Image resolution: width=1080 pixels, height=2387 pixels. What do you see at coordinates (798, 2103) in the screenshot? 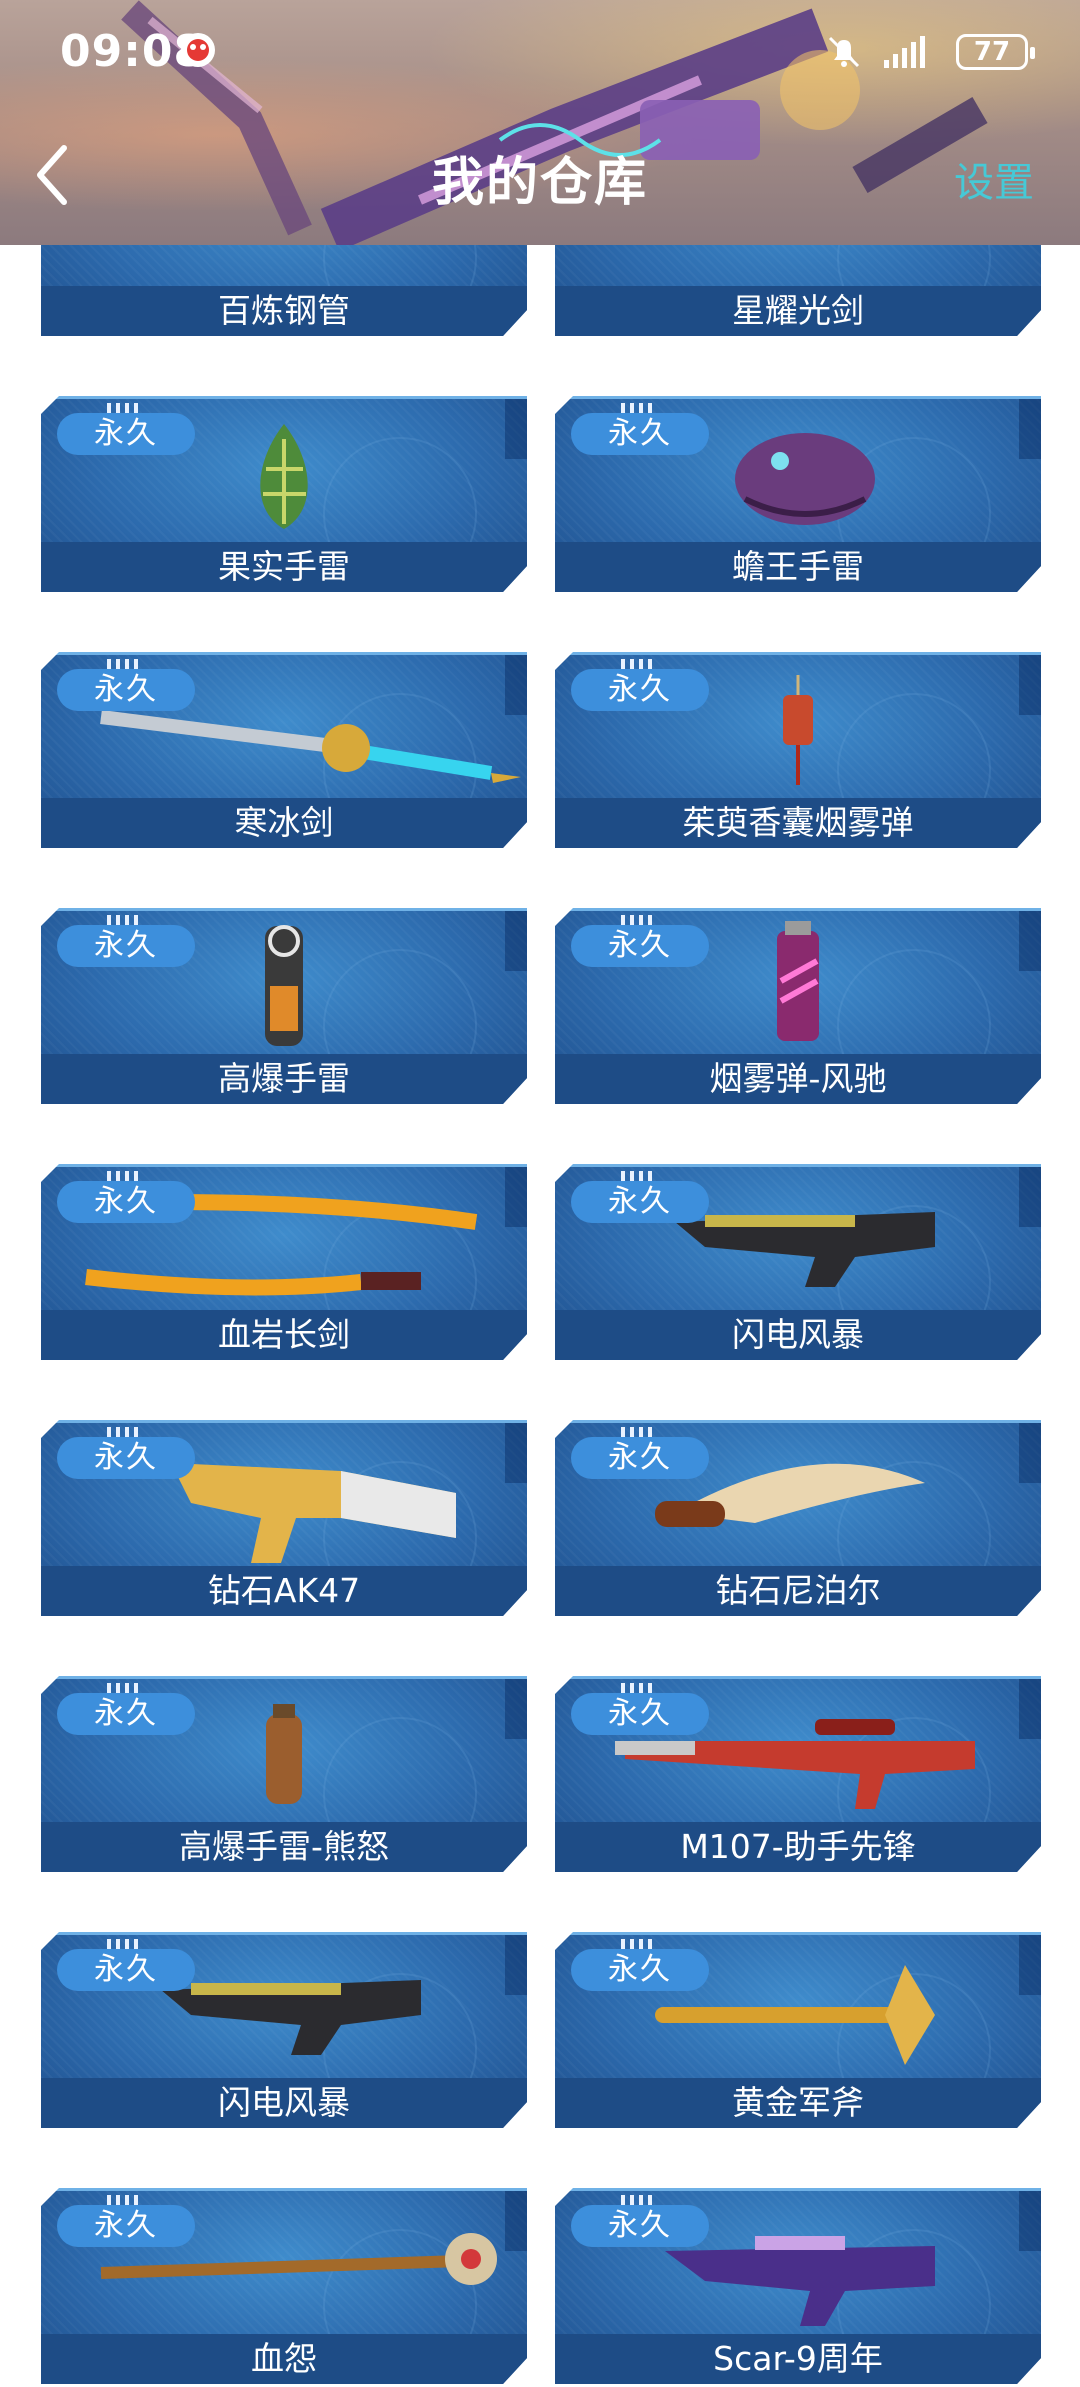
I see `item-name: 黄金军斧` at bounding box center [798, 2103].